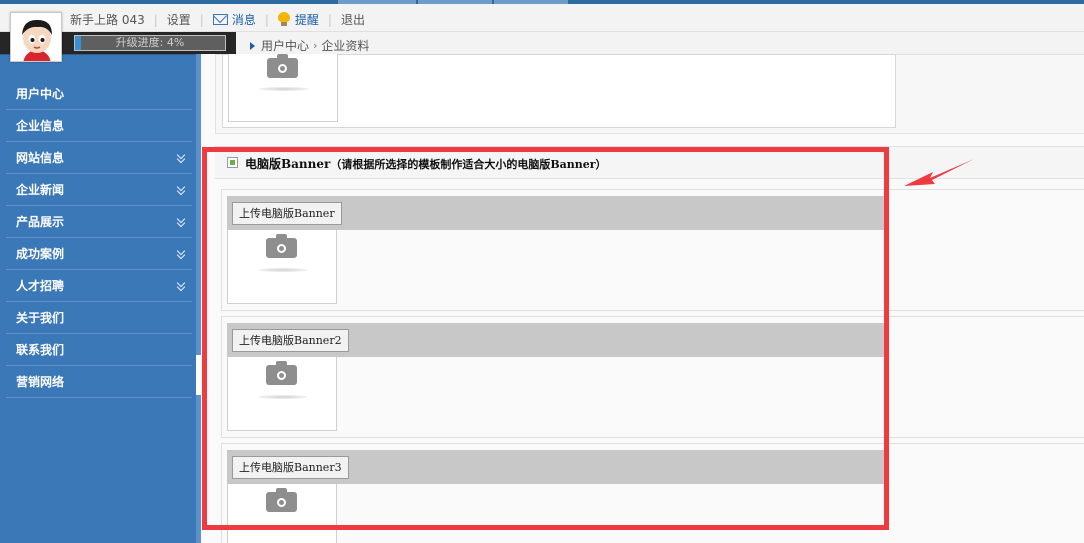 This screenshot has height=543, width=1084. Describe the element at coordinates (232, 162) in the screenshot. I see `section-icon` at that location.